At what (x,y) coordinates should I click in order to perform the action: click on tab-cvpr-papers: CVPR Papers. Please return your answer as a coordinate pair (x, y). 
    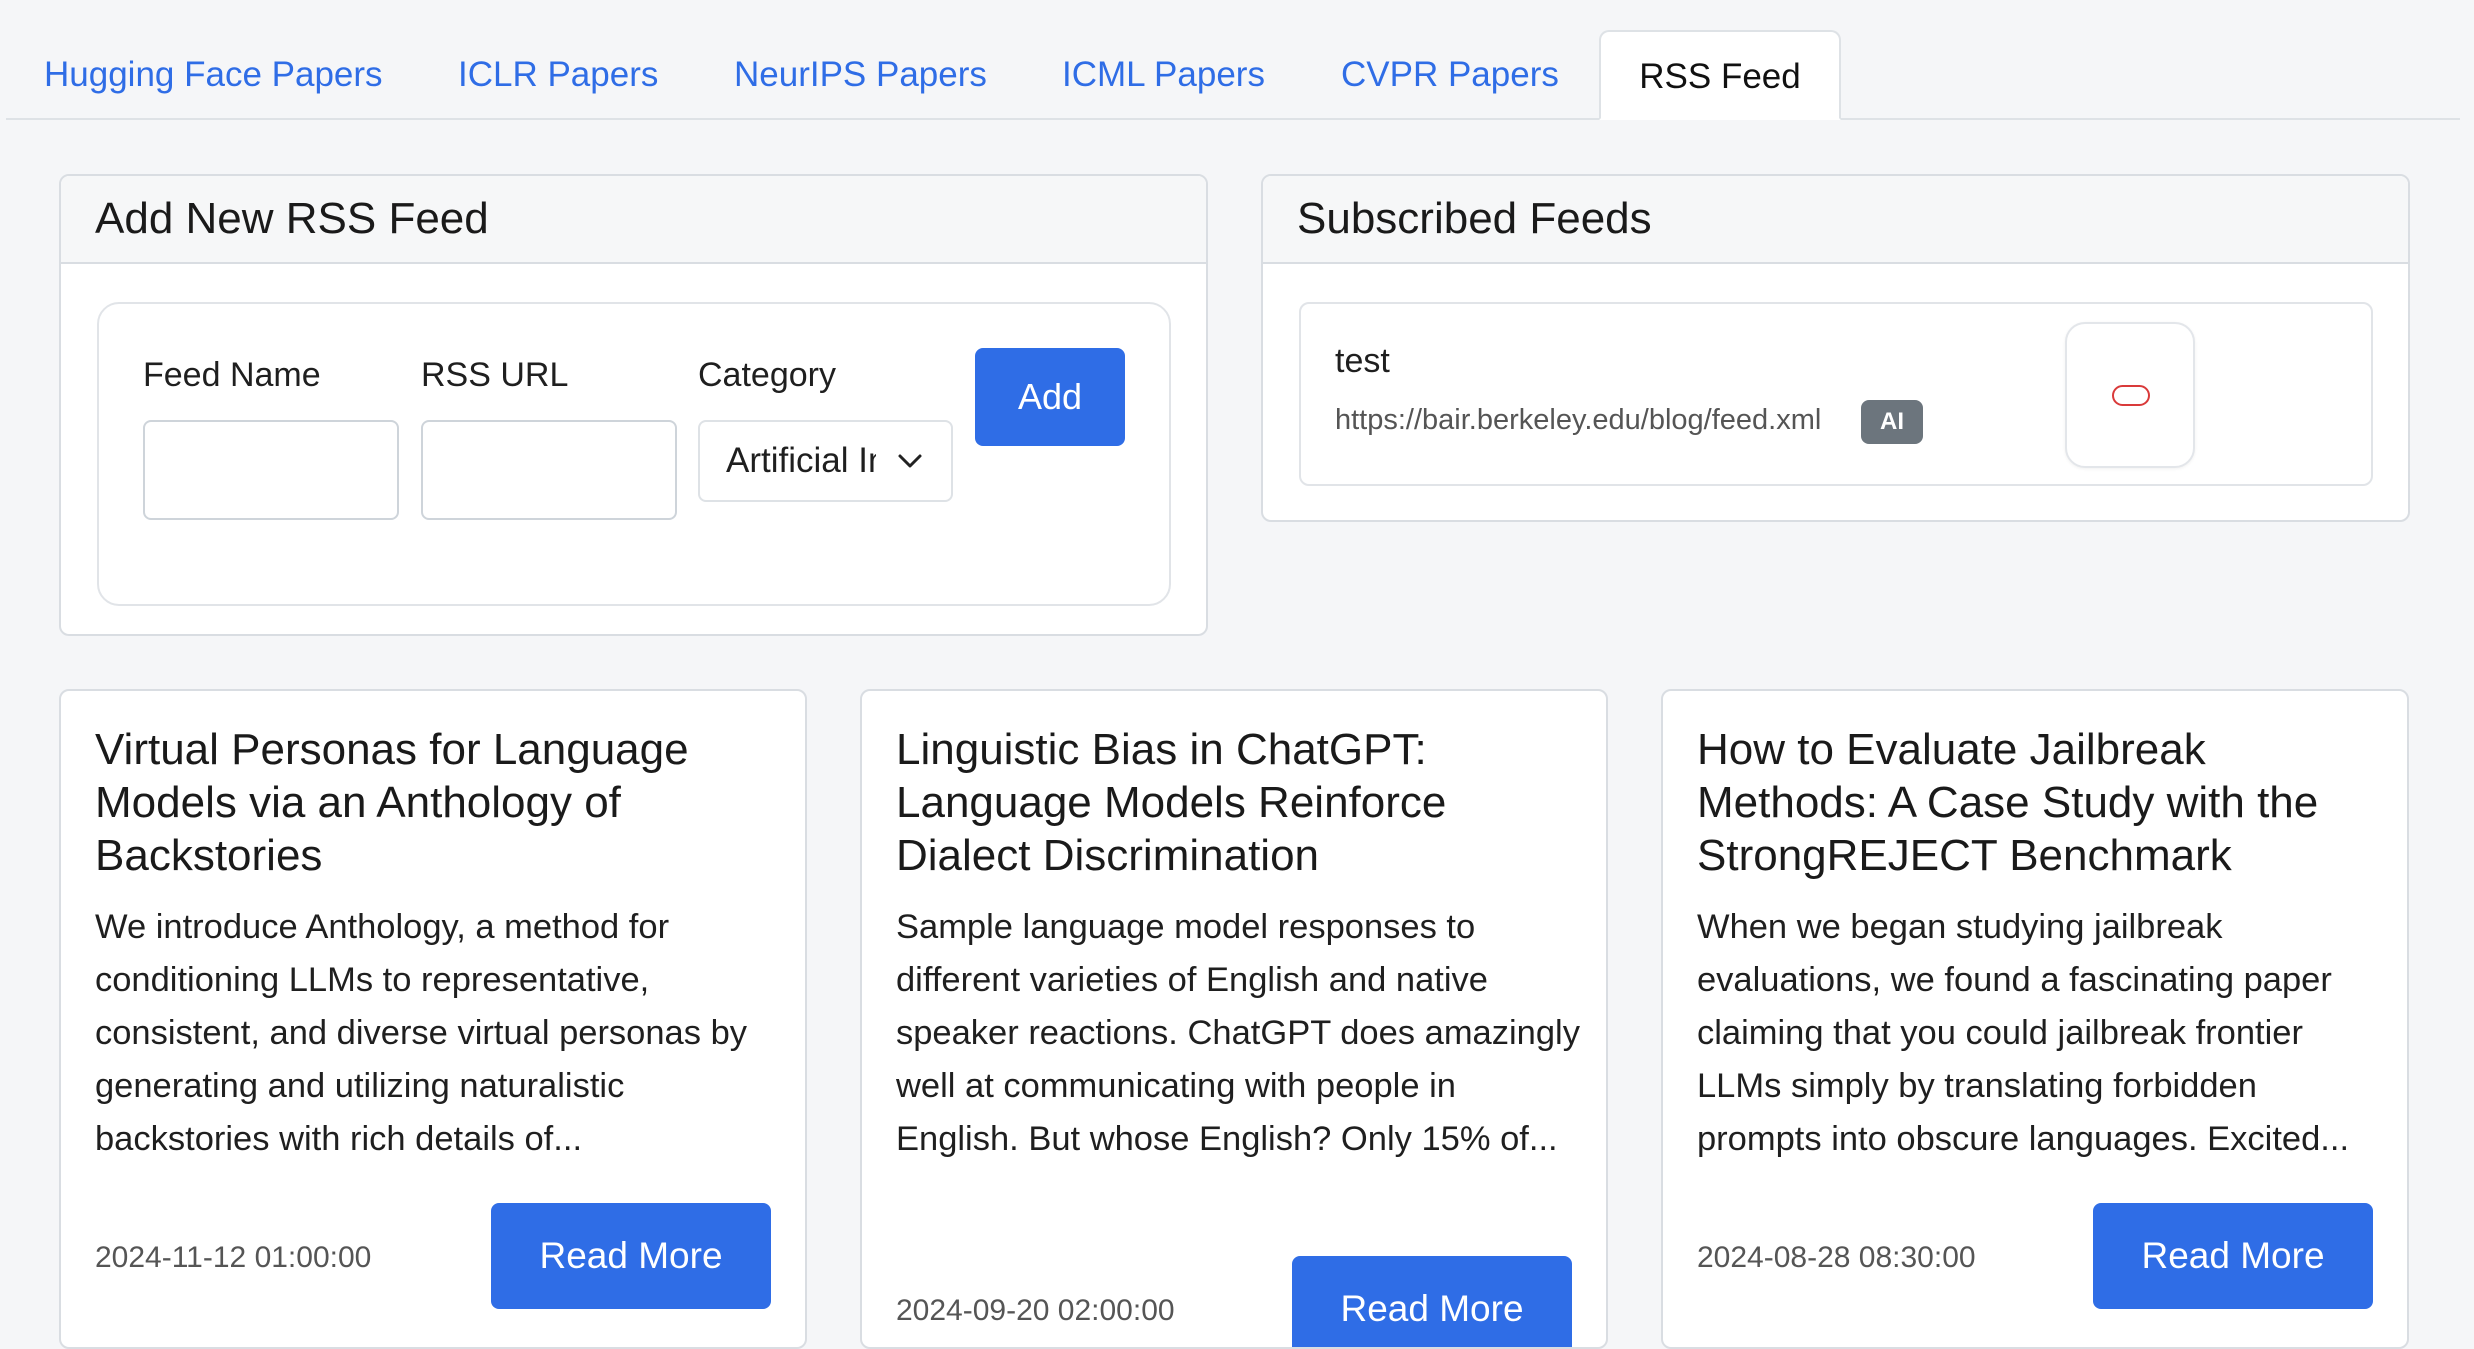
    Looking at the image, I should click on (1450, 75).